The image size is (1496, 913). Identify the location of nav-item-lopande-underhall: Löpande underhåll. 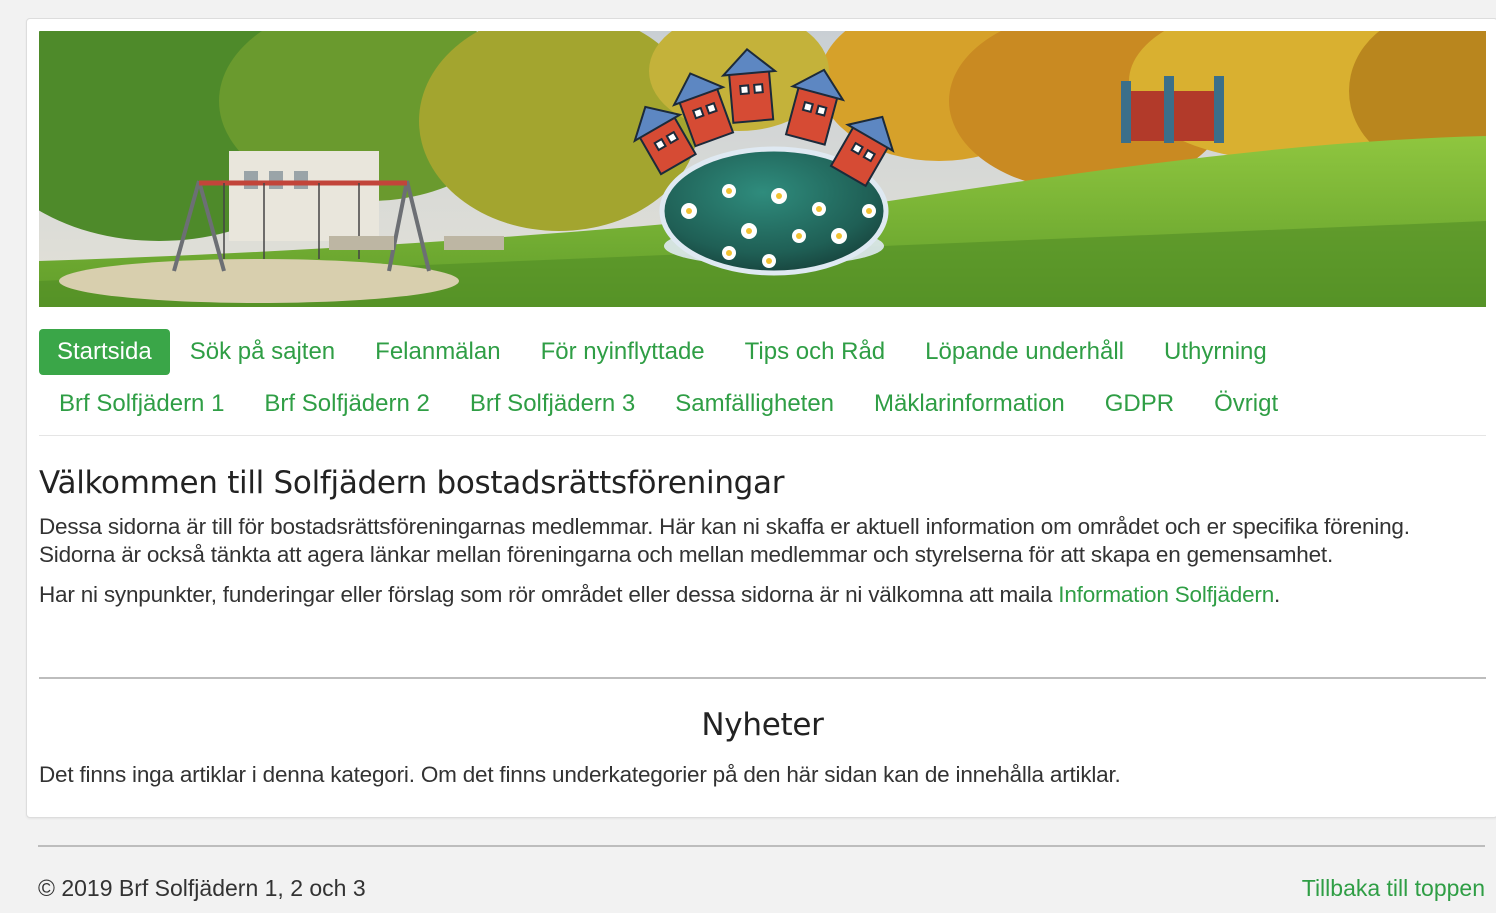
(1024, 352).